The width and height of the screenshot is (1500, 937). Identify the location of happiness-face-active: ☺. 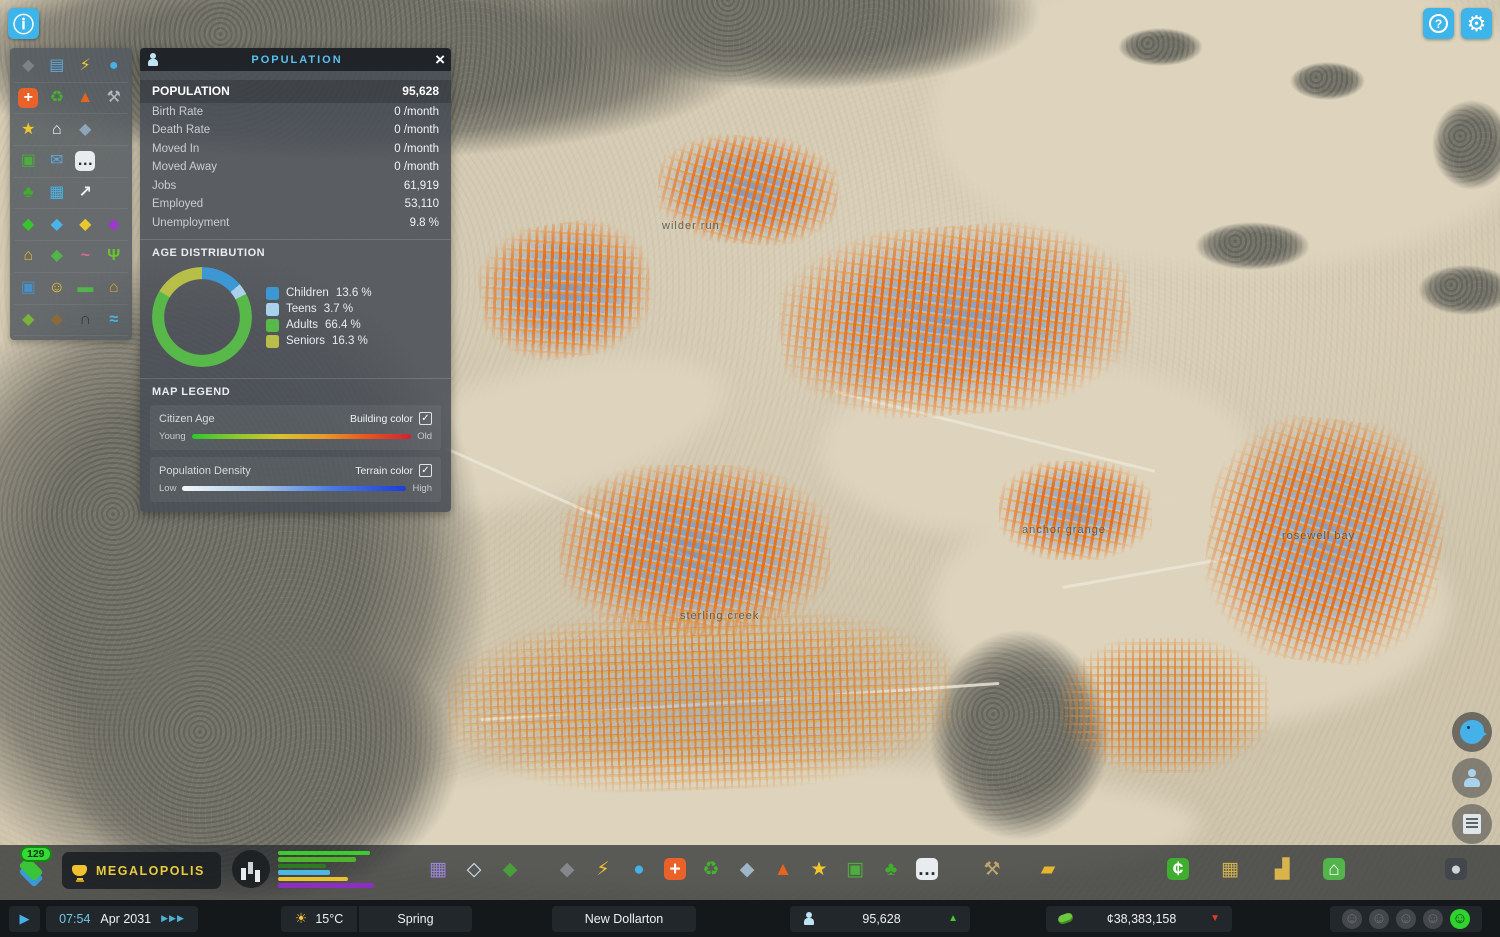
(1460, 918).